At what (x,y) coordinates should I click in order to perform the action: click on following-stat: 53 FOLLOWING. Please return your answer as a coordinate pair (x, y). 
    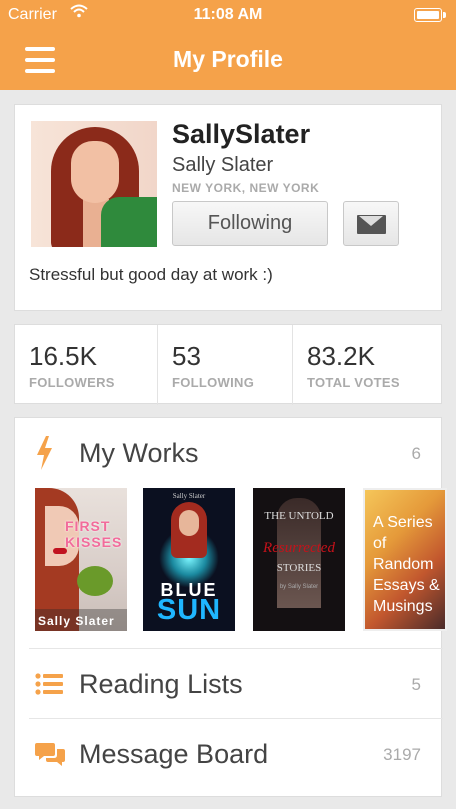
    Looking at the image, I should click on (224, 365).